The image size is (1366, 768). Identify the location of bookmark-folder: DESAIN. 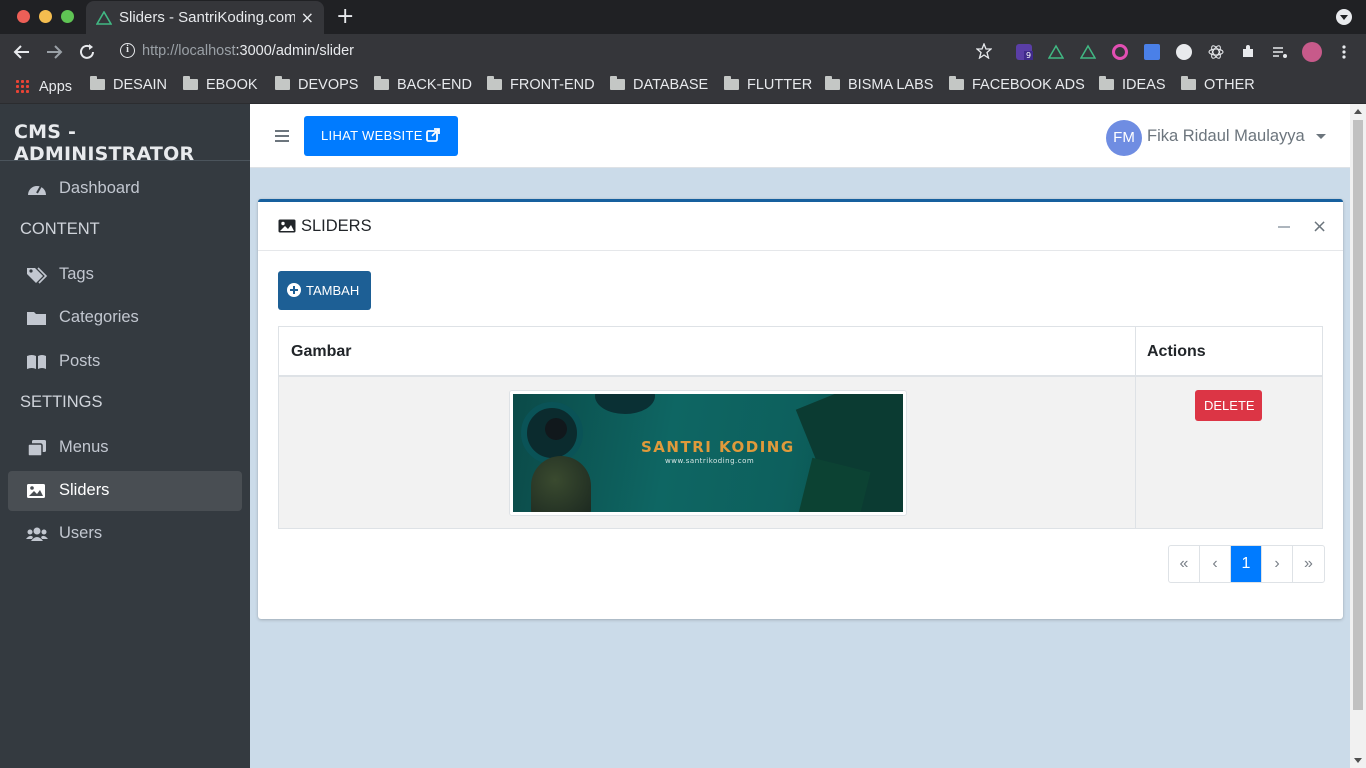
(128, 84).